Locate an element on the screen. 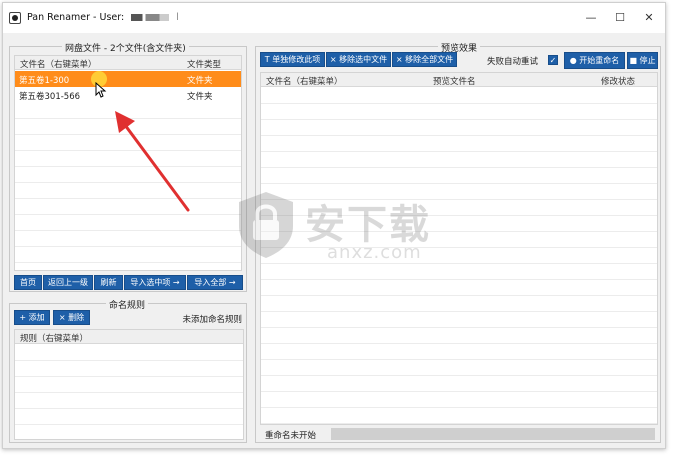 This screenshot has height=457, width=679. rules-panel-legend: 命名规则 is located at coordinates (127, 304).